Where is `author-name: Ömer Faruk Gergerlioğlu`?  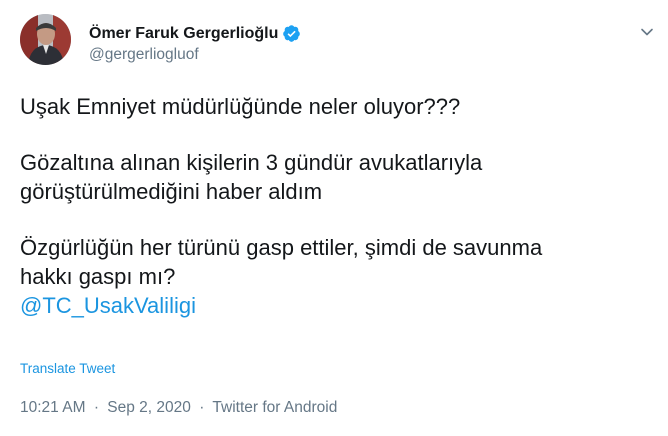
author-name: Ömer Faruk Gergerlioğlu is located at coordinates (183, 34).